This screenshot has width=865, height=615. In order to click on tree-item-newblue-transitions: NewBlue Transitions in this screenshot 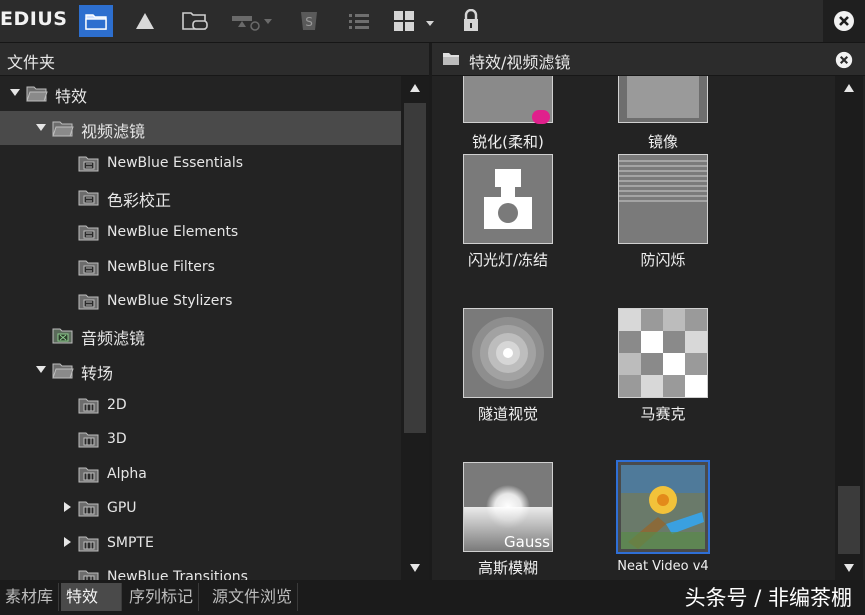, I will do `click(200, 570)`.